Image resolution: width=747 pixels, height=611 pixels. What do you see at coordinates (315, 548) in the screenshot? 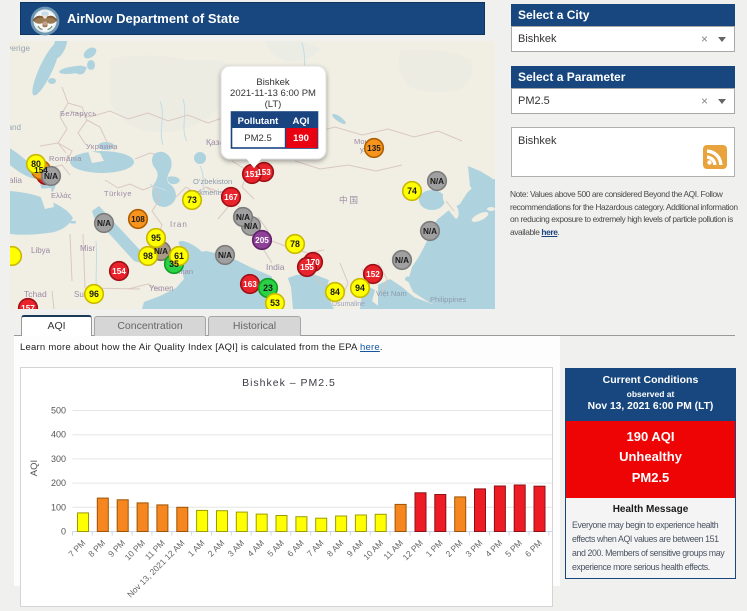
I see `svg-text: 7 AM` at bounding box center [315, 548].